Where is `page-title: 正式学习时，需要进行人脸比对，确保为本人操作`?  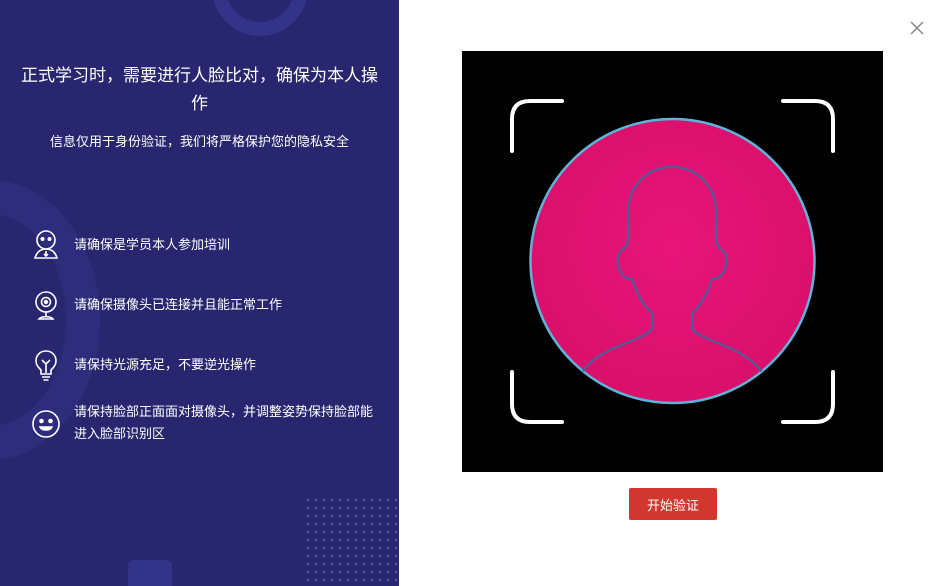 page-title: 正式学习时，需要进行人脸比对，确保为本人操作 is located at coordinates (199, 90).